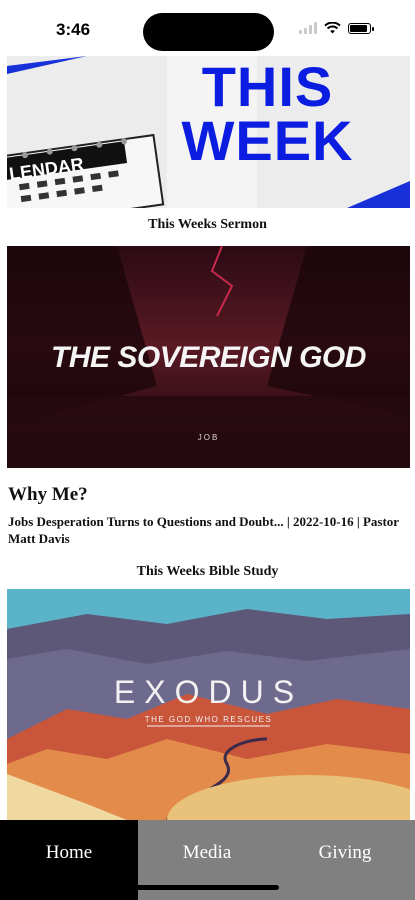 The image size is (415, 900). I want to click on home-indicator, so click(207, 887).